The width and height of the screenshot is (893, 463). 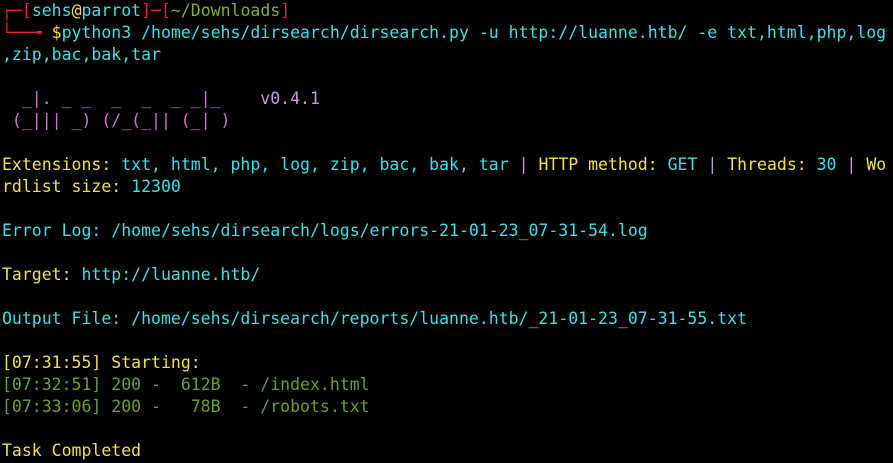 What do you see at coordinates (447, 187) in the screenshot?
I see `config-line-wrap: rdlist size: 12300` at bounding box center [447, 187].